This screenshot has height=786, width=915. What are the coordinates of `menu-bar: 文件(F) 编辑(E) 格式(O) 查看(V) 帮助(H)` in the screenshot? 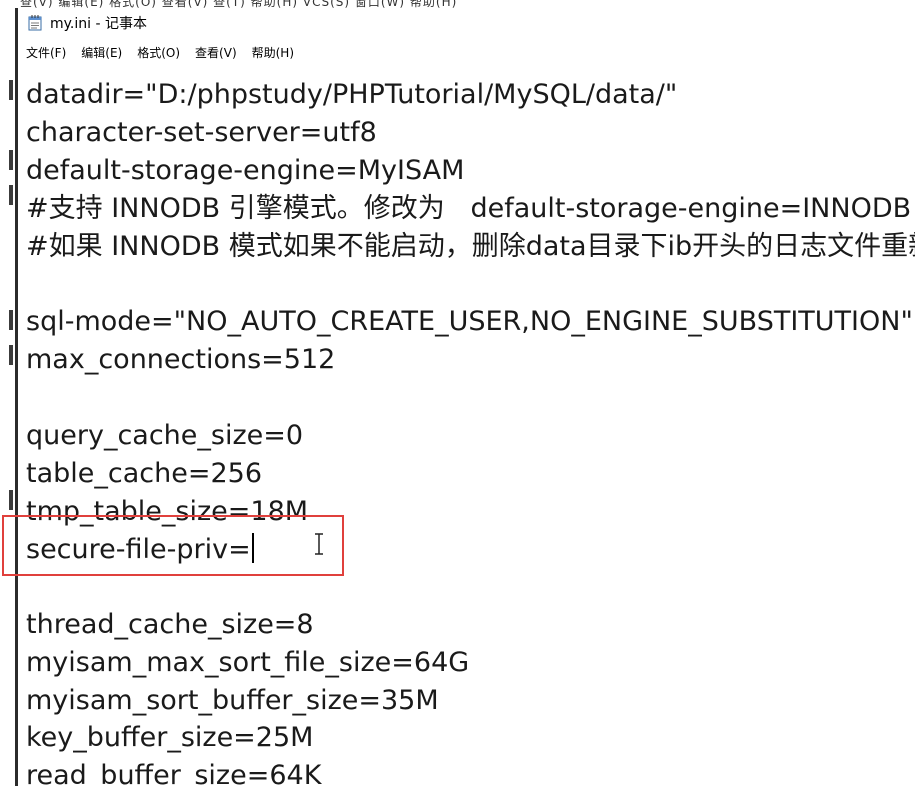 It's located at (466, 52).